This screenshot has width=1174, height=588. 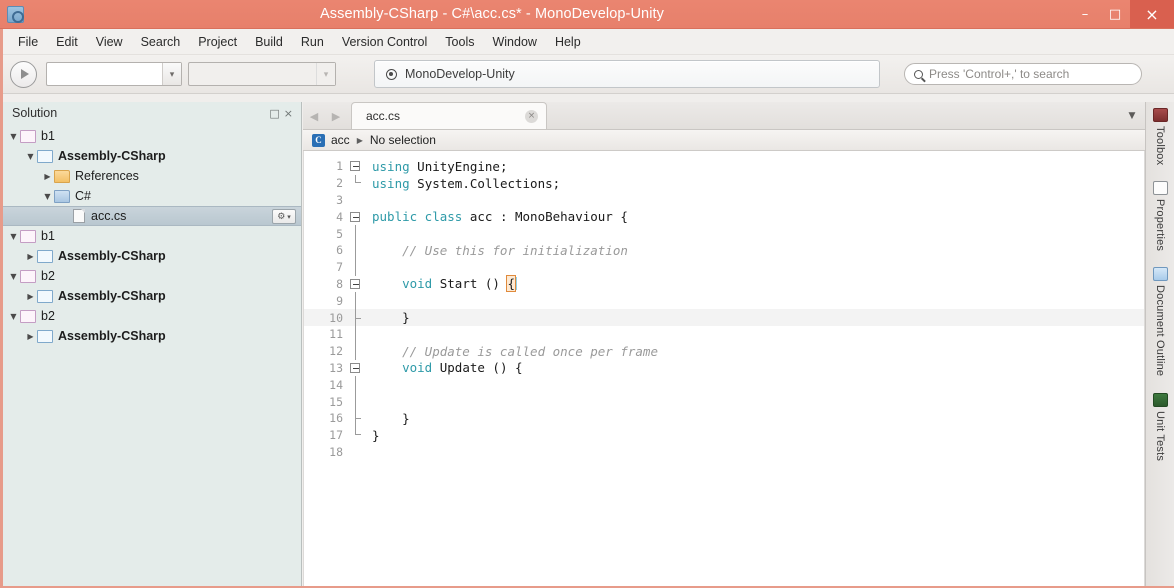 I want to click on window-close-button: ×, so click(x=1152, y=14).